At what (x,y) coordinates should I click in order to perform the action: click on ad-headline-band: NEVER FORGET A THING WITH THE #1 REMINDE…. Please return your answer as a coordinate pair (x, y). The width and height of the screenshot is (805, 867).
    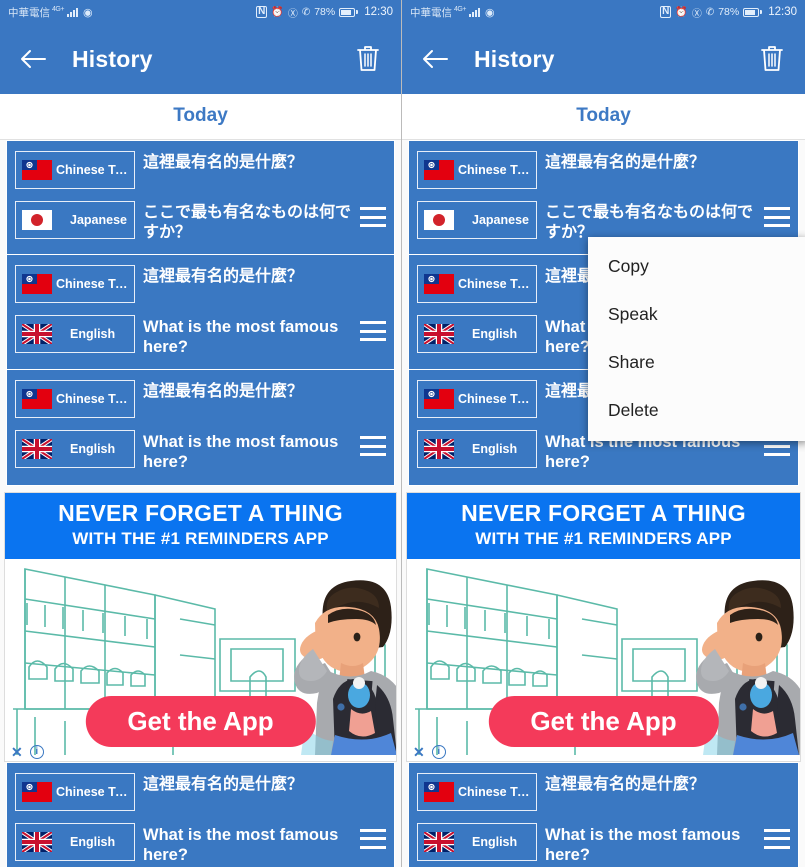
    Looking at the image, I should click on (603, 525).